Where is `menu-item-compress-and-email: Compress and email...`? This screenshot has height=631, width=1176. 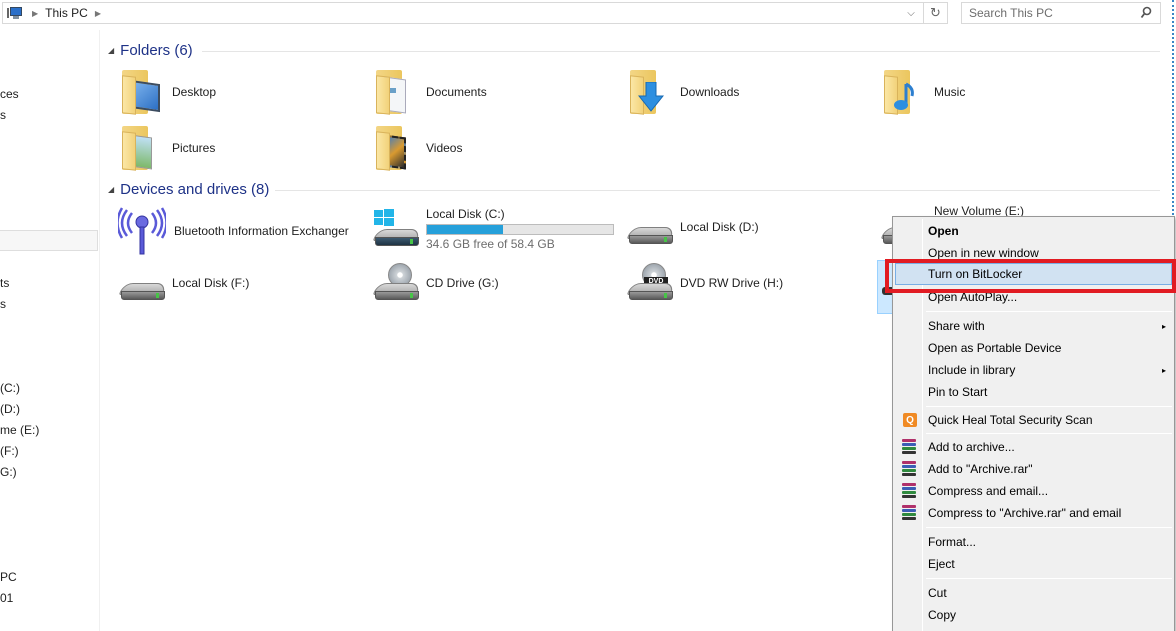 menu-item-compress-and-email: Compress and email... is located at coordinates (1033, 491).